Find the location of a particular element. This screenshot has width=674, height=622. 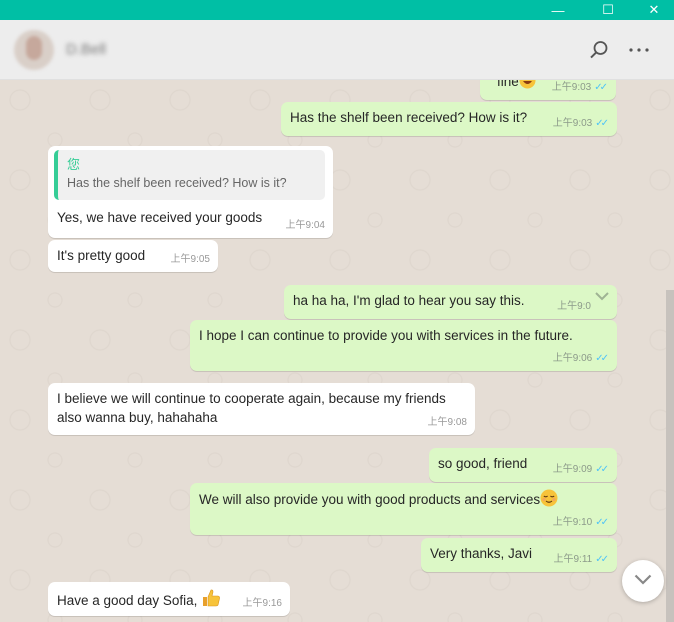

minimize-button: — is located at coordinates (558, 10).